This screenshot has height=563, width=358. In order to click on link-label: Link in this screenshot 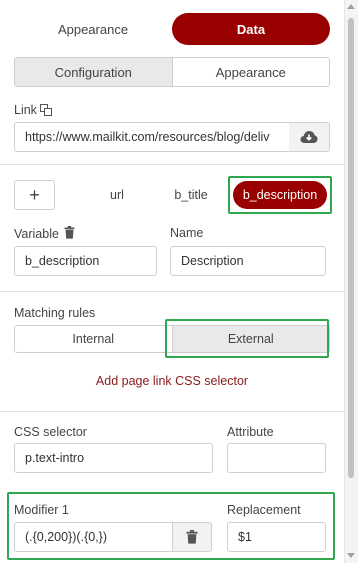, I will do `click(33, 110)`.